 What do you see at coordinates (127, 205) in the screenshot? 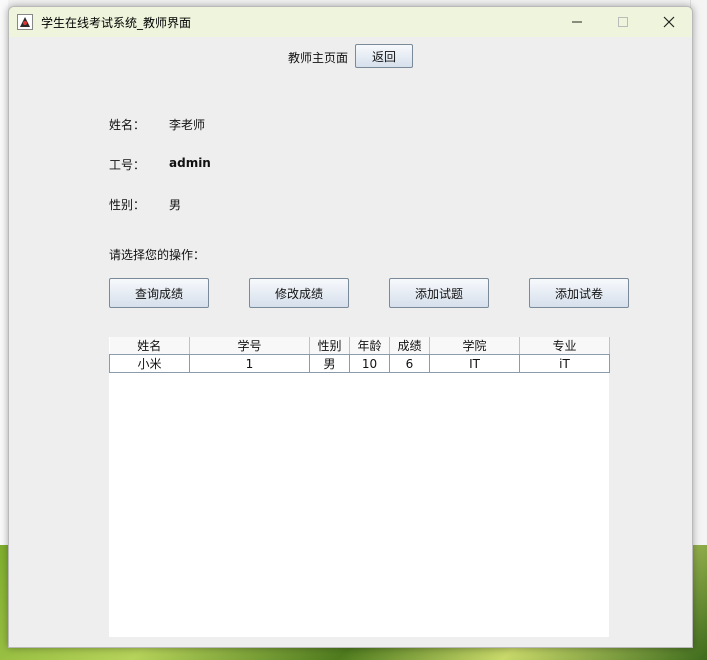
I see `gender-label: 性别：` at bounding box center [127, 205].